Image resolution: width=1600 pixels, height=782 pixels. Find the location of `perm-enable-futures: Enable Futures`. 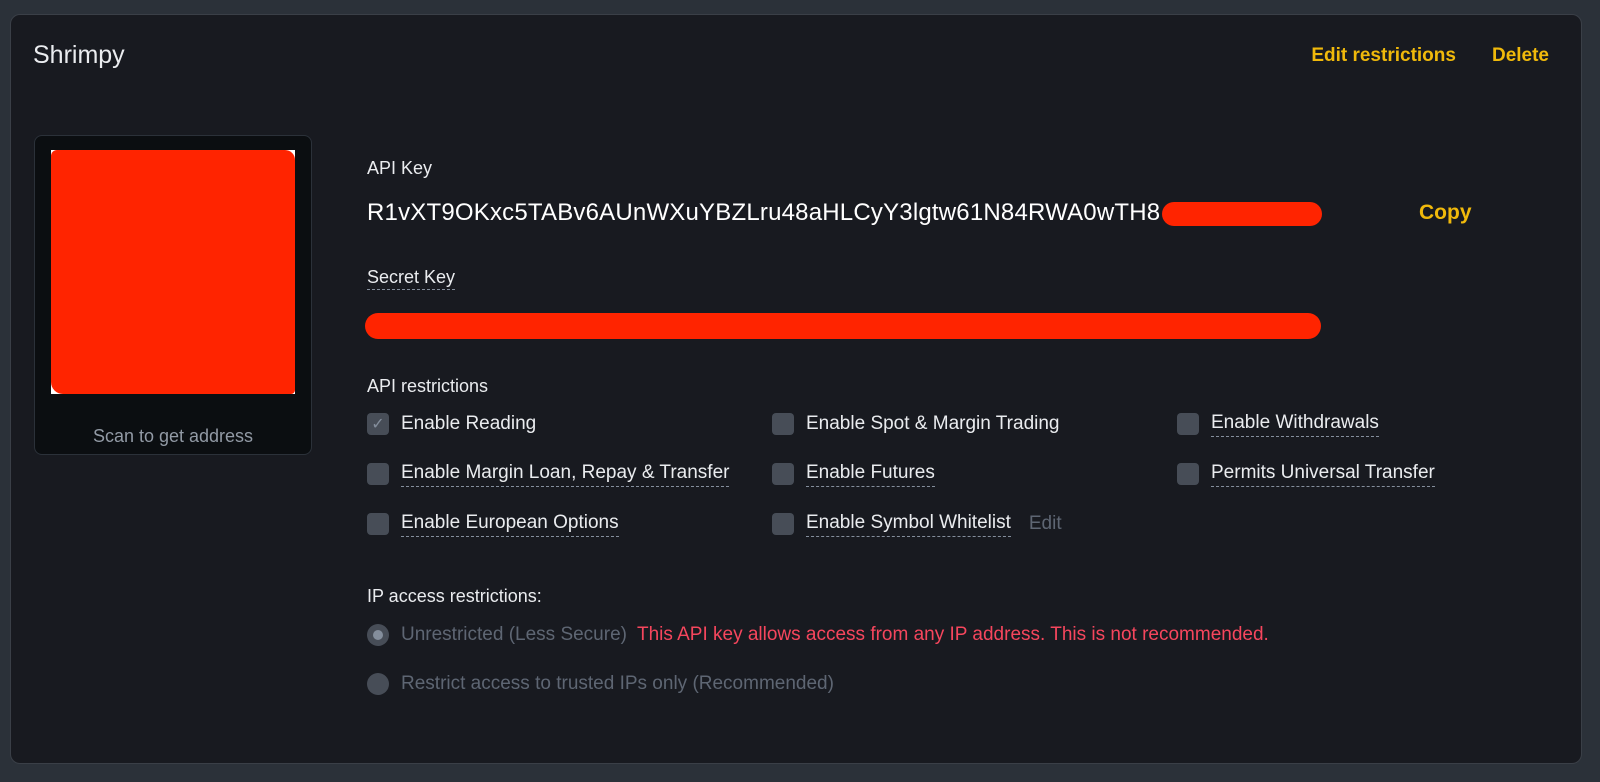

perm-enable-futures: Enable Futures is located at coordinates (853, 474).